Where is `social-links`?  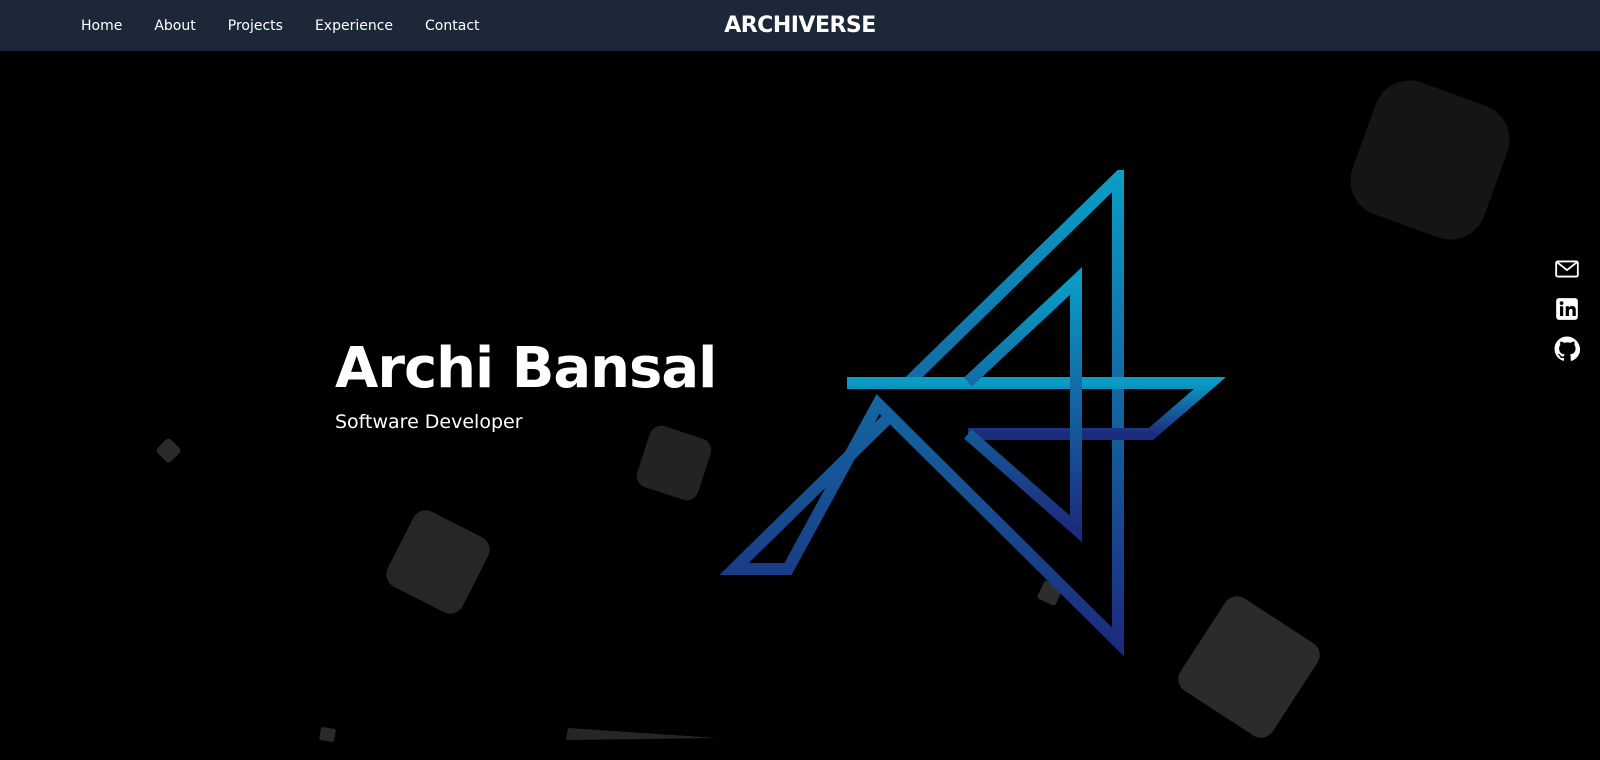
social-links is located at coordinates (1569, 316).